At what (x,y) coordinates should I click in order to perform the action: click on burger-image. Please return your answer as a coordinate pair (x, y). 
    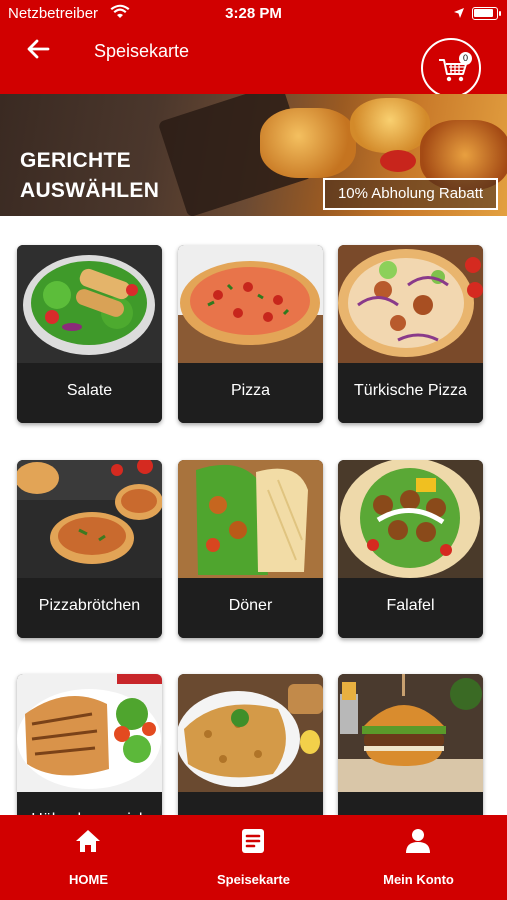
    Looking at the image, I should click on (410, 733).